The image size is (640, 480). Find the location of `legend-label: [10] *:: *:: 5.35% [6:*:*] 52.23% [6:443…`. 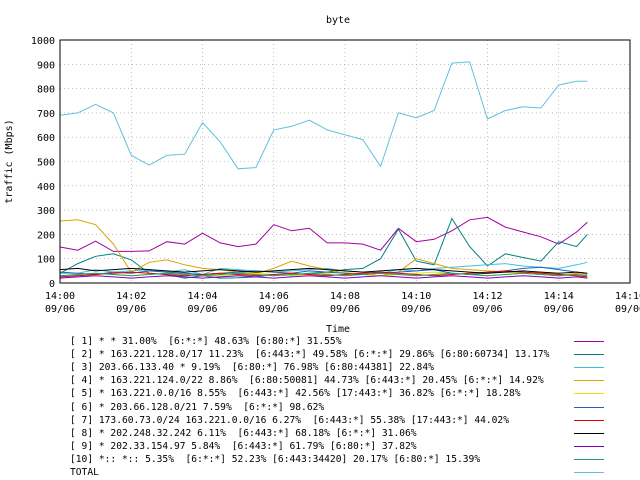

legend-label: [10] *:: *:: 5.35% [6:*:*] 52.23% [6:443… is located at coordinates (275, 459).